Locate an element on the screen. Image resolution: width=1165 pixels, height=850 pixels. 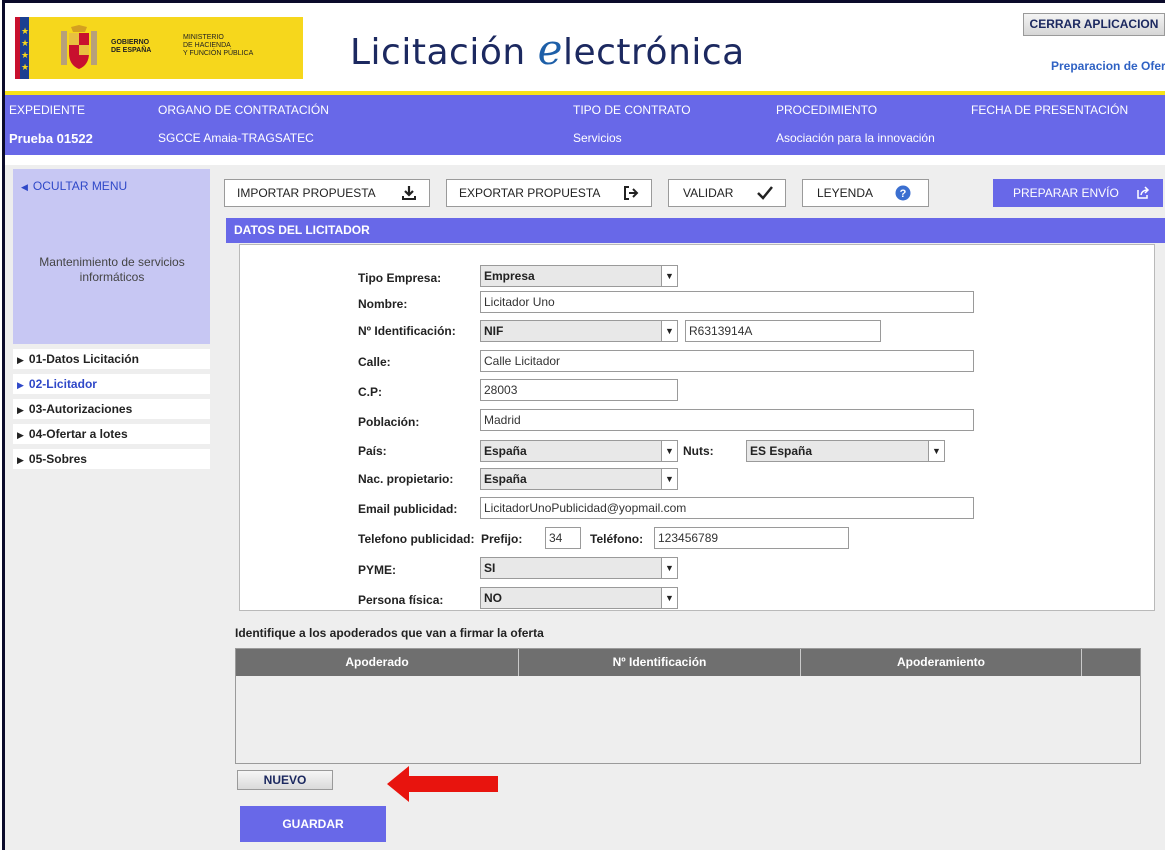
preparacion-oferta-link: Preparacion de Ofert is located at coordinates (1108, 66).